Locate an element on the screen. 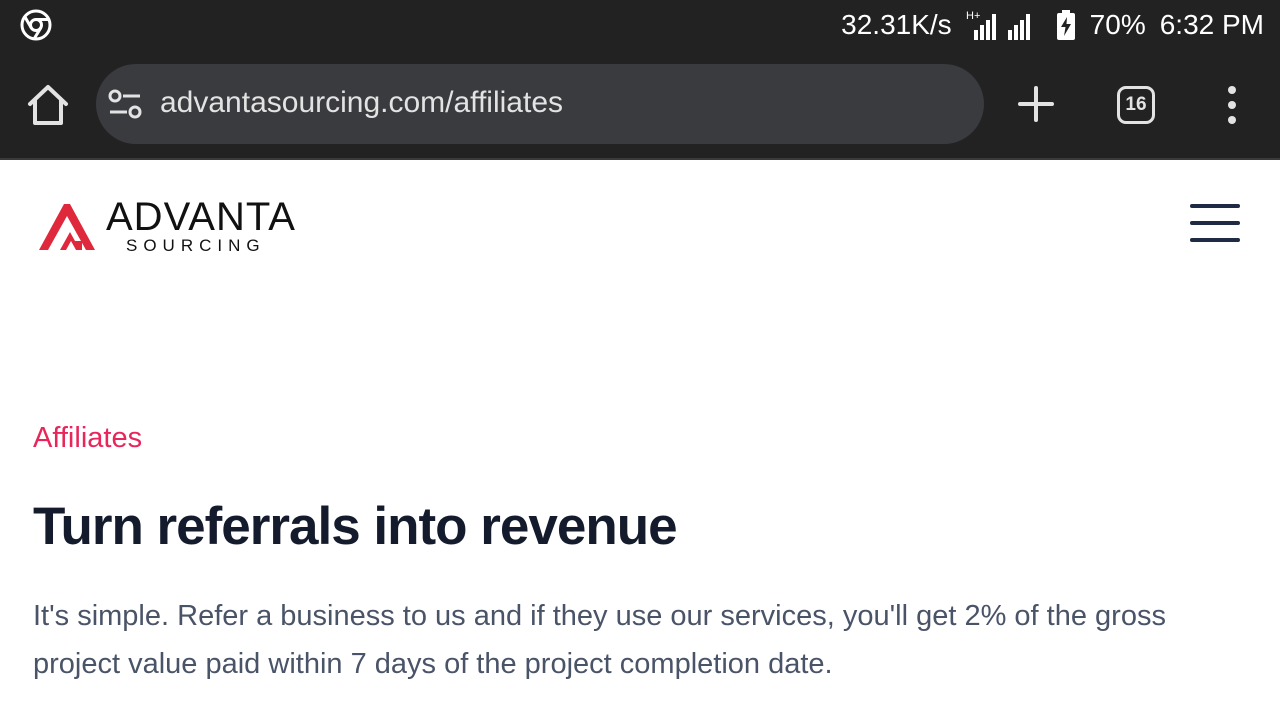 This screenshot has height=720, width=1280. url-text: advantasourcing.com/affiliates is located at coordinates (361, 103).